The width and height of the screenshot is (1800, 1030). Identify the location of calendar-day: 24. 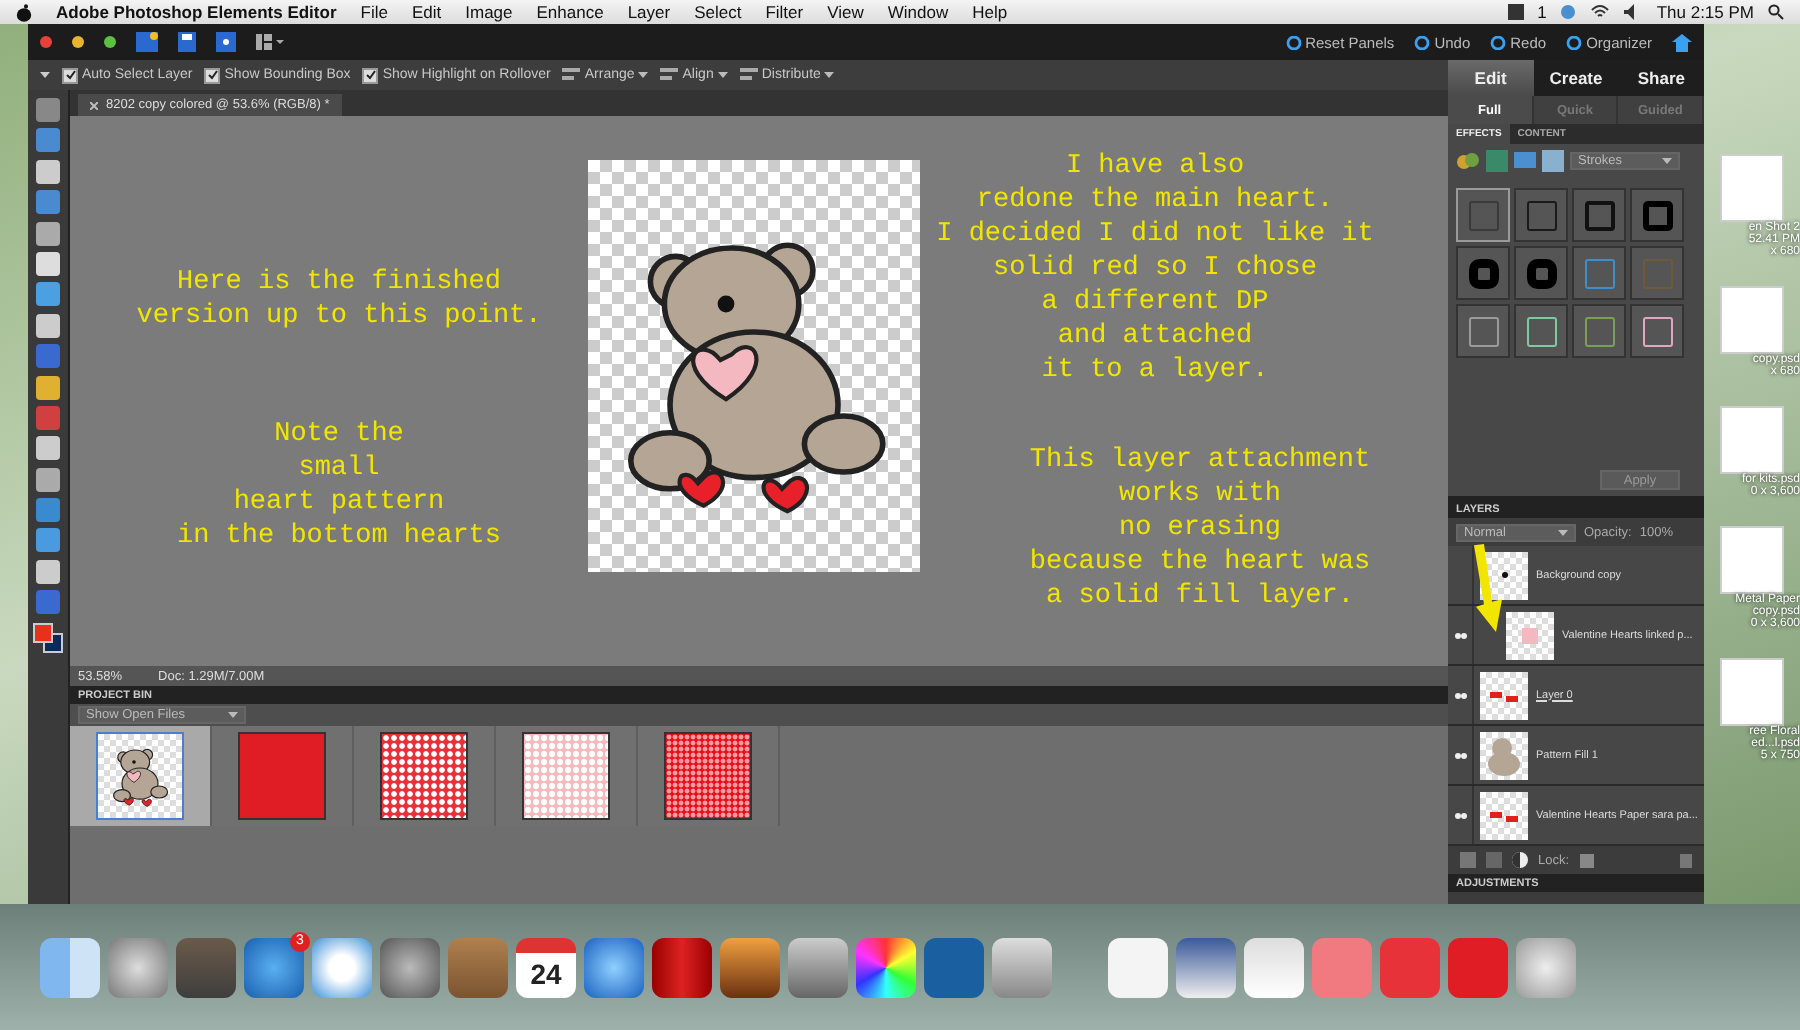
(546, 973).